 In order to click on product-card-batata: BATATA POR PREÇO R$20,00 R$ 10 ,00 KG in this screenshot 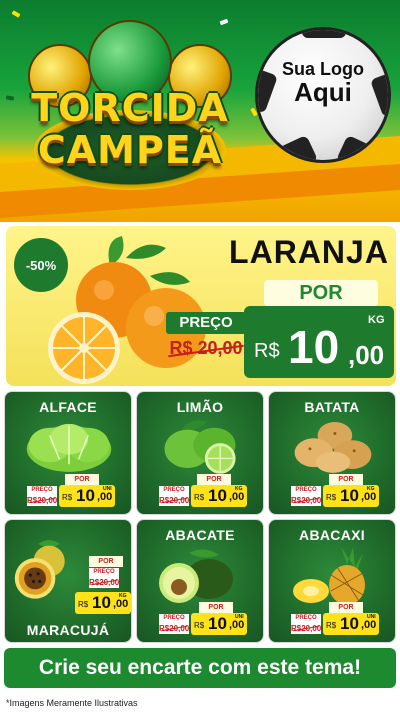, I will do `click(332, 453)`.